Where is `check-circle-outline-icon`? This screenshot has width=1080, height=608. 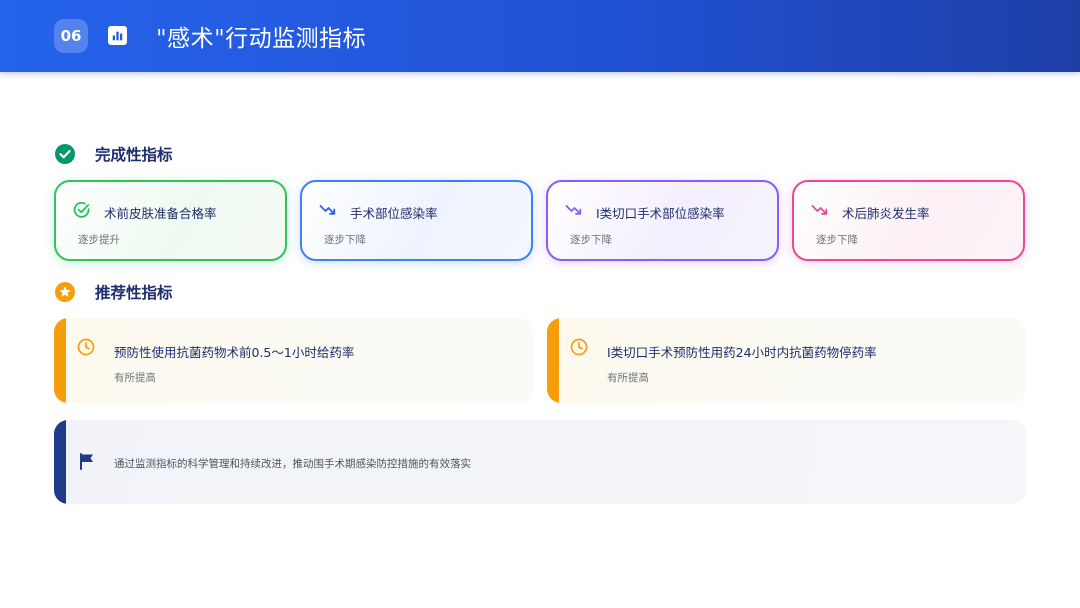 check-circle-outline-icon is located at coordinates (81, 210).